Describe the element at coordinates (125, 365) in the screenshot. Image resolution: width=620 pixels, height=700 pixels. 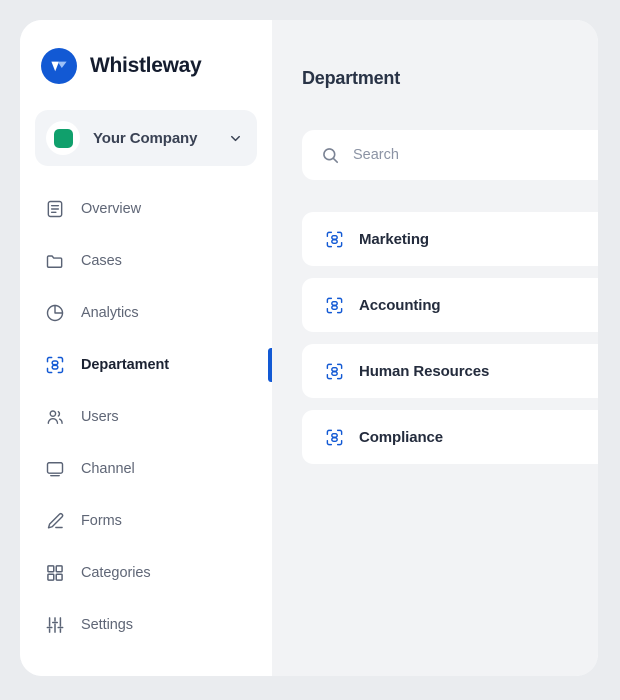
I see `sidebar-item-label: Departament` at that location.